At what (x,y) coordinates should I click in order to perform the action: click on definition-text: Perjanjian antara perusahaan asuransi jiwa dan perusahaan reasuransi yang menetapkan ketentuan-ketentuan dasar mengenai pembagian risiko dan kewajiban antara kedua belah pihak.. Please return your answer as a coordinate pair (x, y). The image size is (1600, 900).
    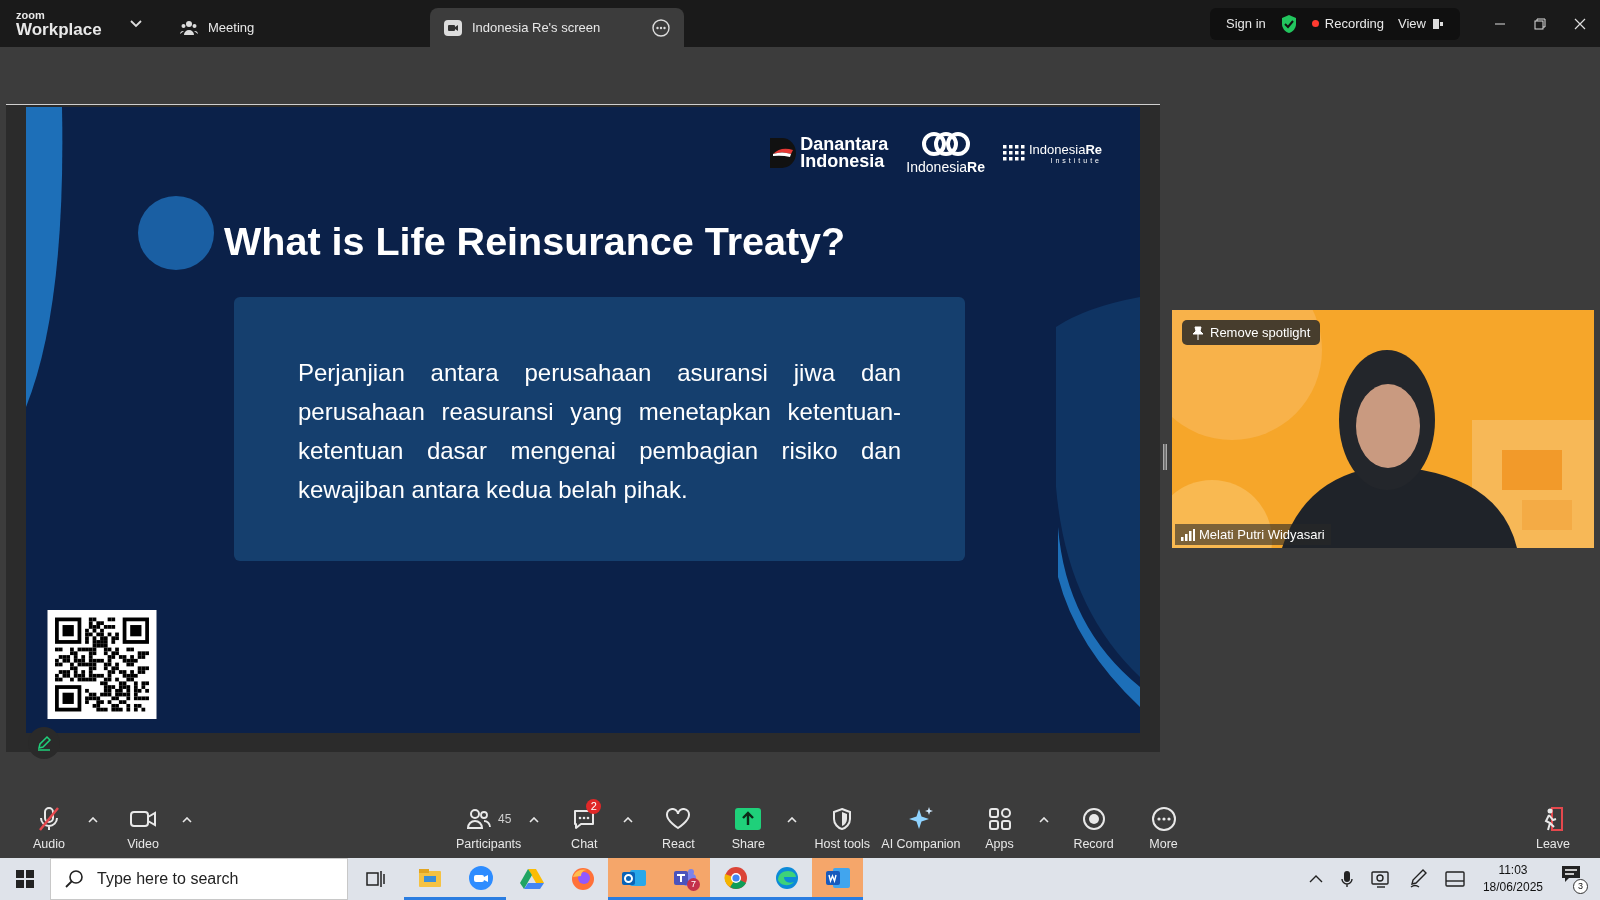
    Looking at the image, I should click on (599, 431).